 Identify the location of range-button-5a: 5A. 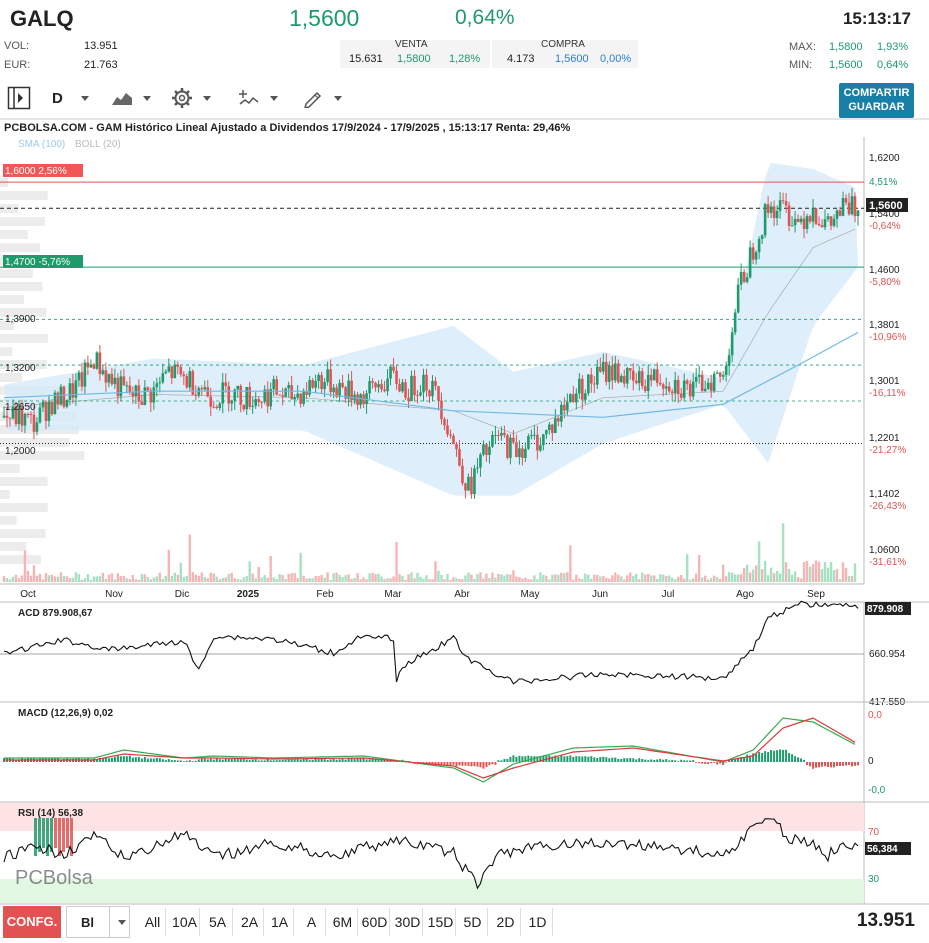
(218, 922).